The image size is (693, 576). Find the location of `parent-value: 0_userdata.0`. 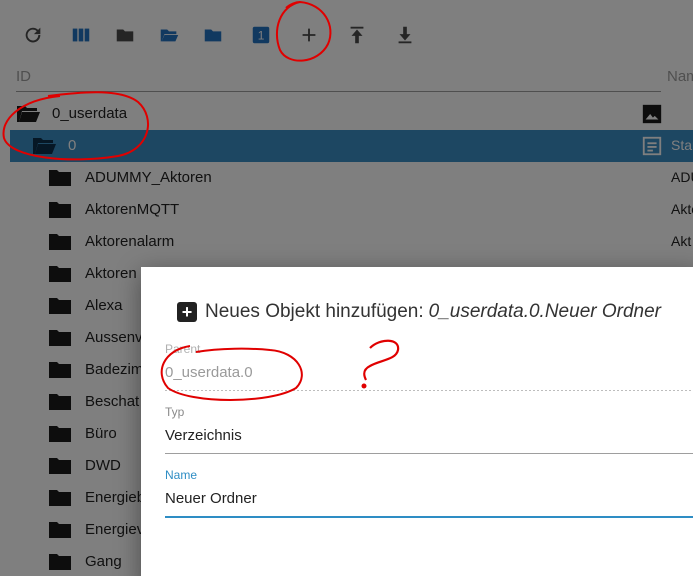

parent-value: 0_userdata.0 is located at coordinates (209, 372).